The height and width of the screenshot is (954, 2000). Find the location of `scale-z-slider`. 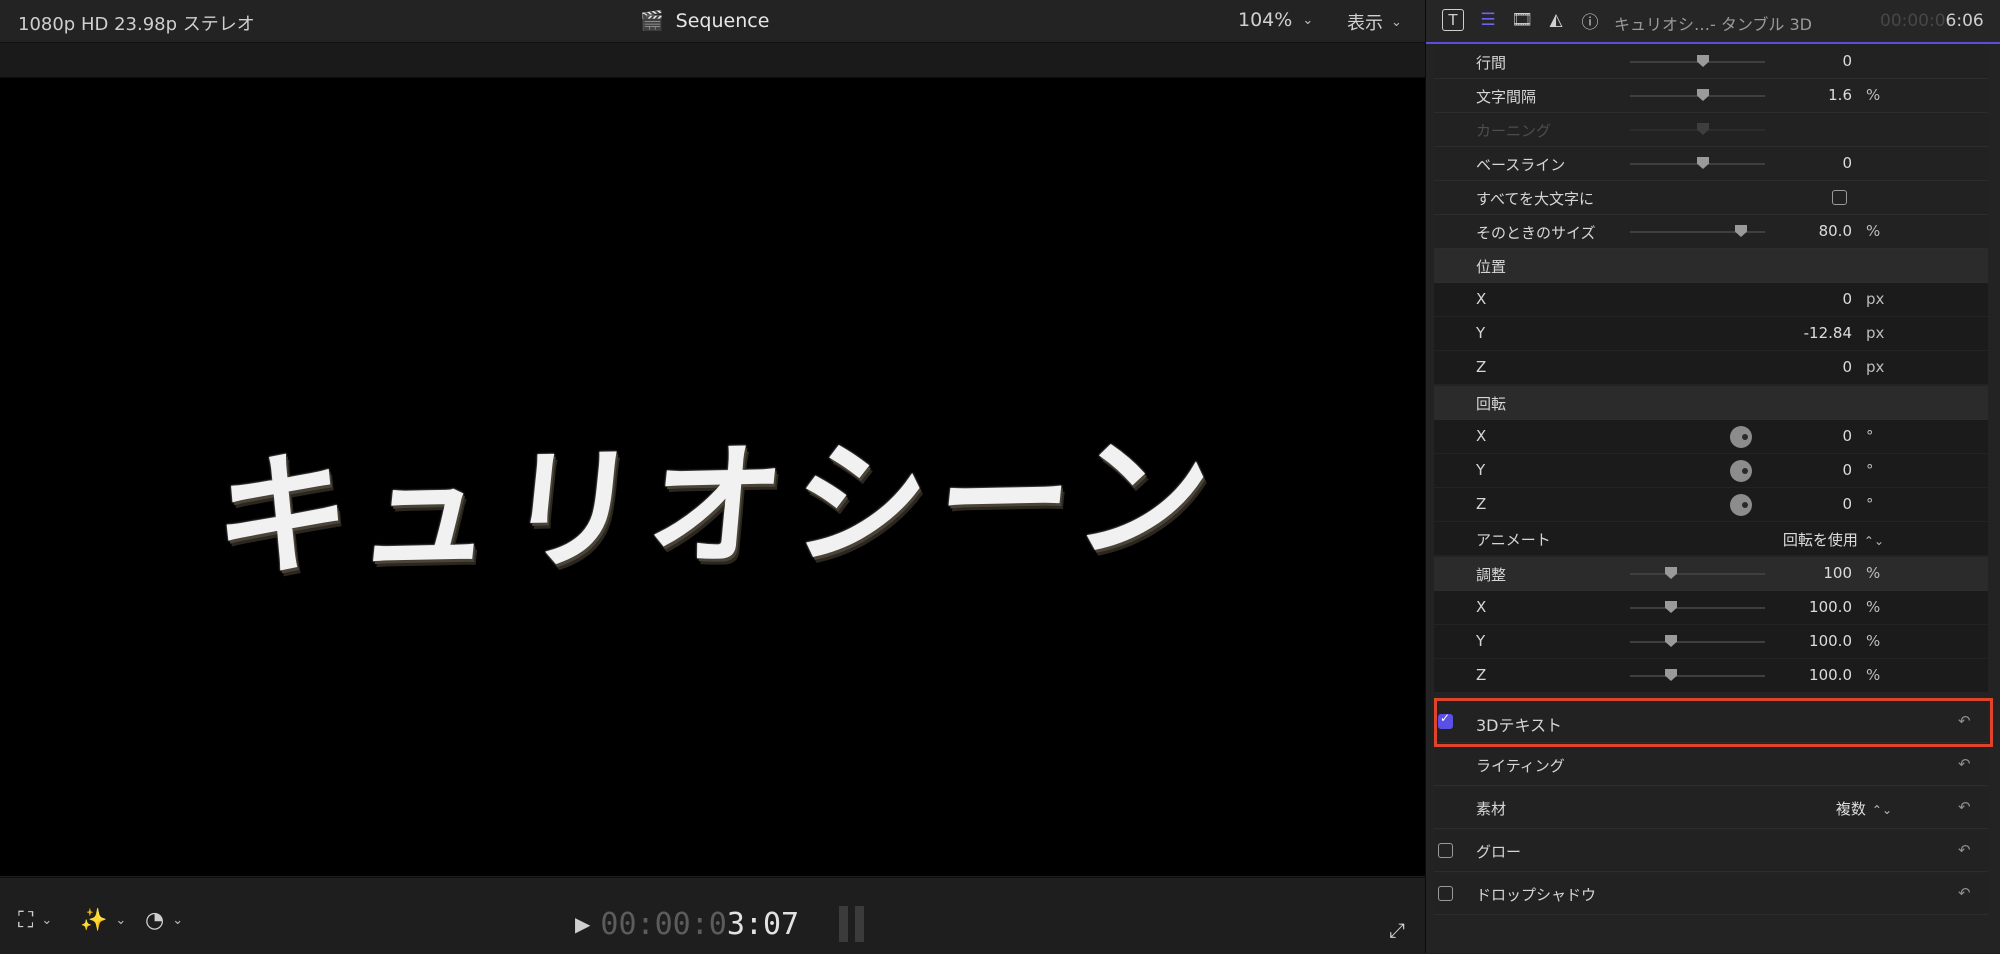

scale-z-slider is located at coordinates (1697, 676).